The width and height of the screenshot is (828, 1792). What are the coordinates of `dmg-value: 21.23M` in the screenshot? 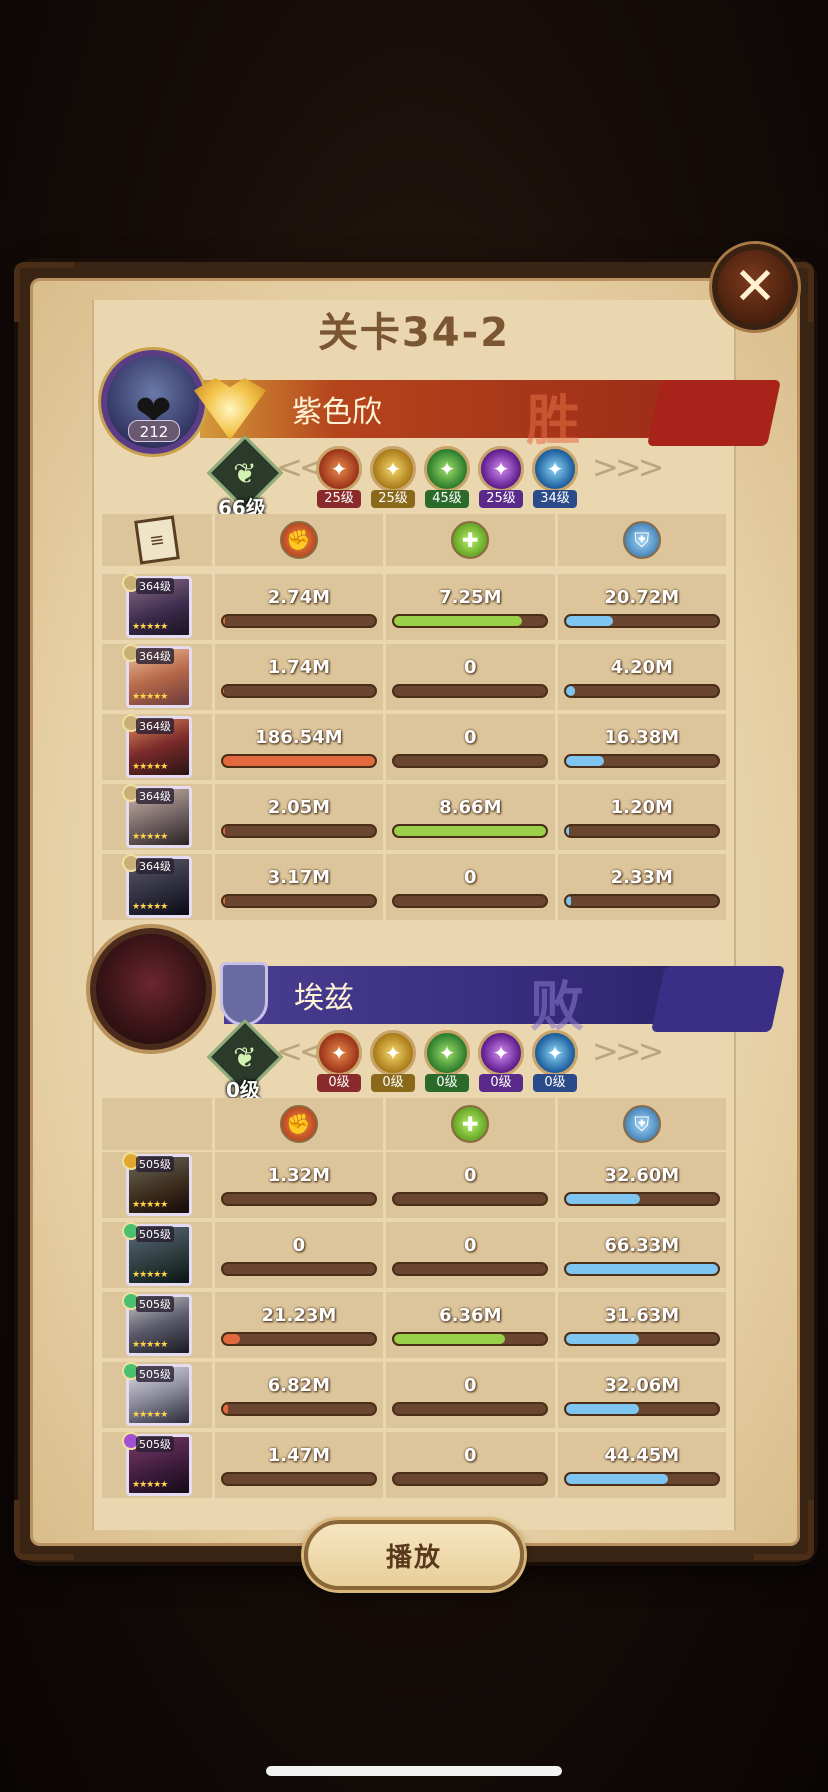 It's located at (299, 1315).